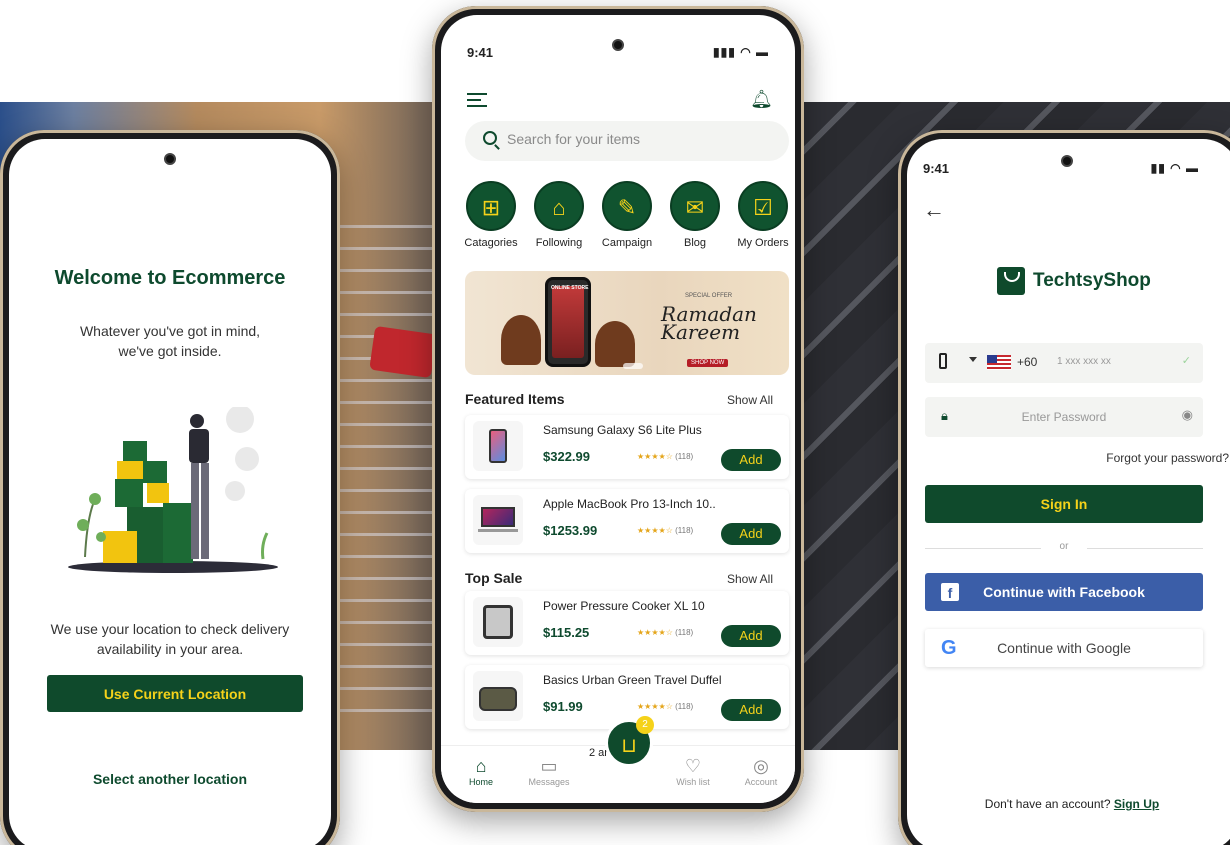  I want to click on store-icon: ⌂, so click(559, 206).